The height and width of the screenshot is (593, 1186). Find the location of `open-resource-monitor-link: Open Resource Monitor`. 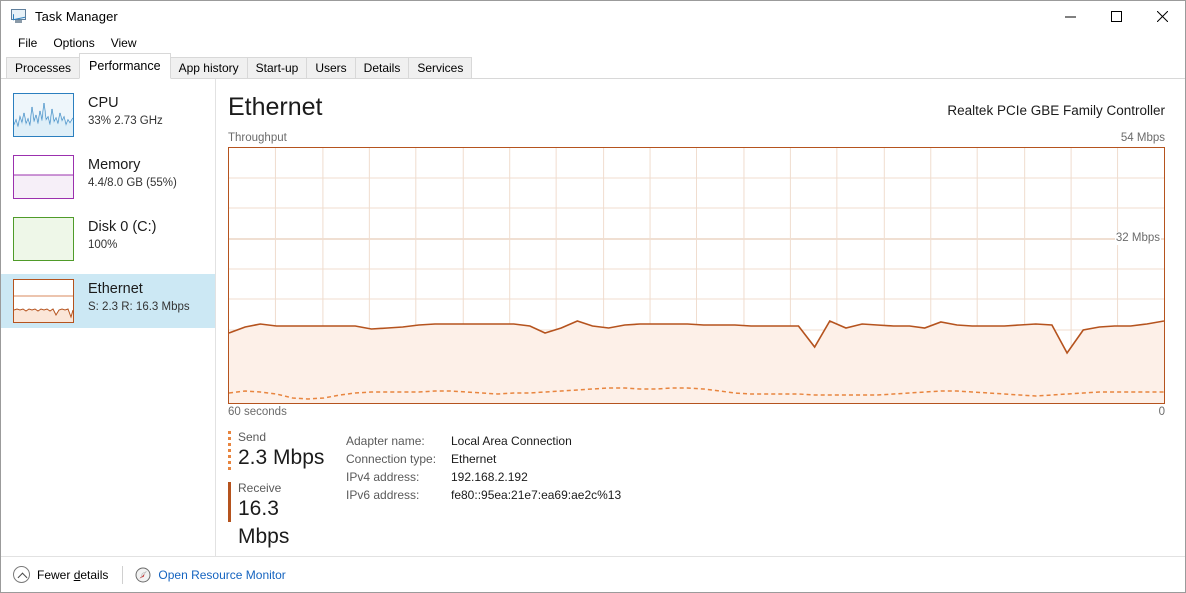

open-resource-monitor-link: Open Resource Monitor is located at coordinates (210, 575).